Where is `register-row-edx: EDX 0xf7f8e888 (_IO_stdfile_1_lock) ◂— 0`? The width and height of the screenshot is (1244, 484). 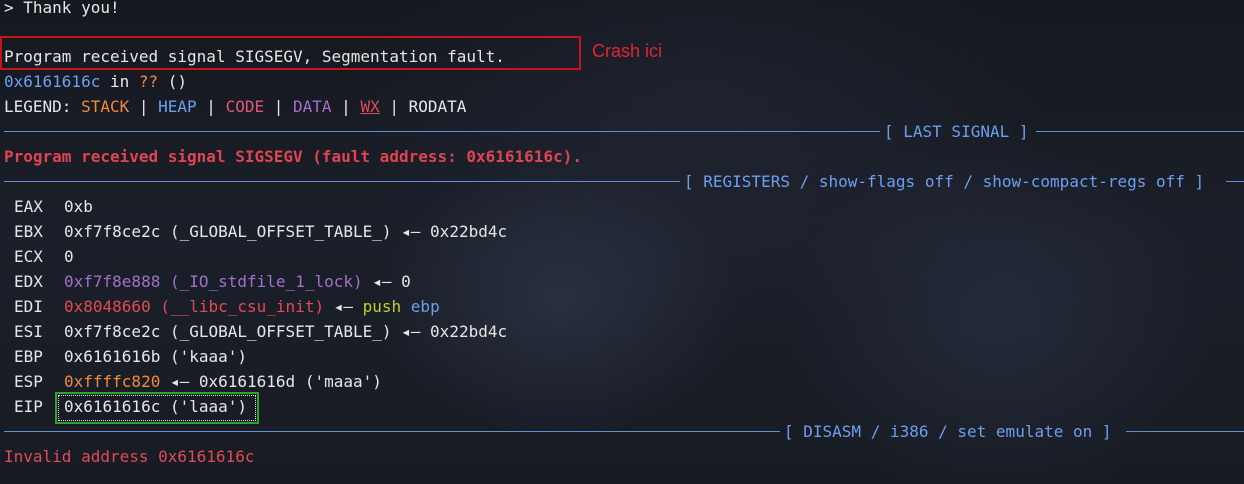 register-row-edx: EDX 0xf7f8e888 (_IO_stdfile_1_lock) ◂— 0 is located at coordinates (212, 281).